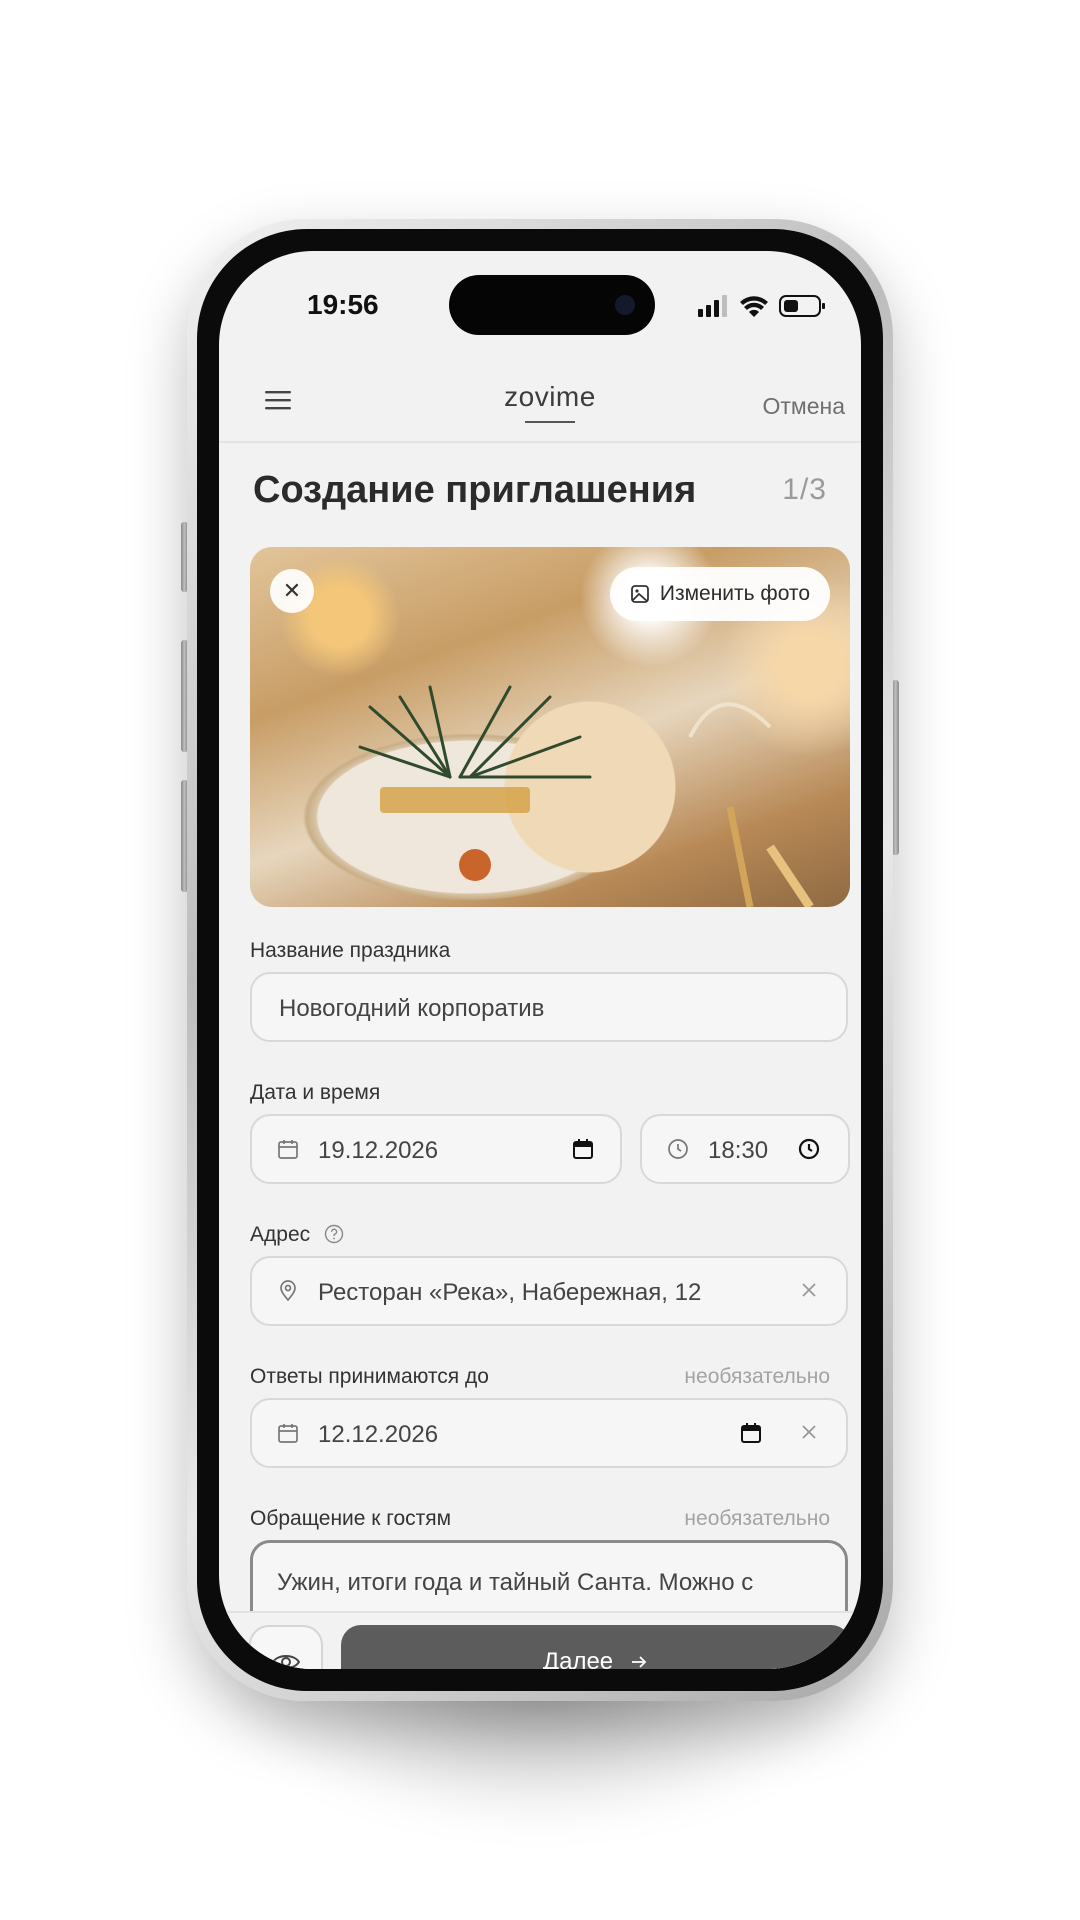 The image size is (1080, 1920). Describe the element at coordinates (754, 306) in the screenshot. I see `wifi-icon` at that location.